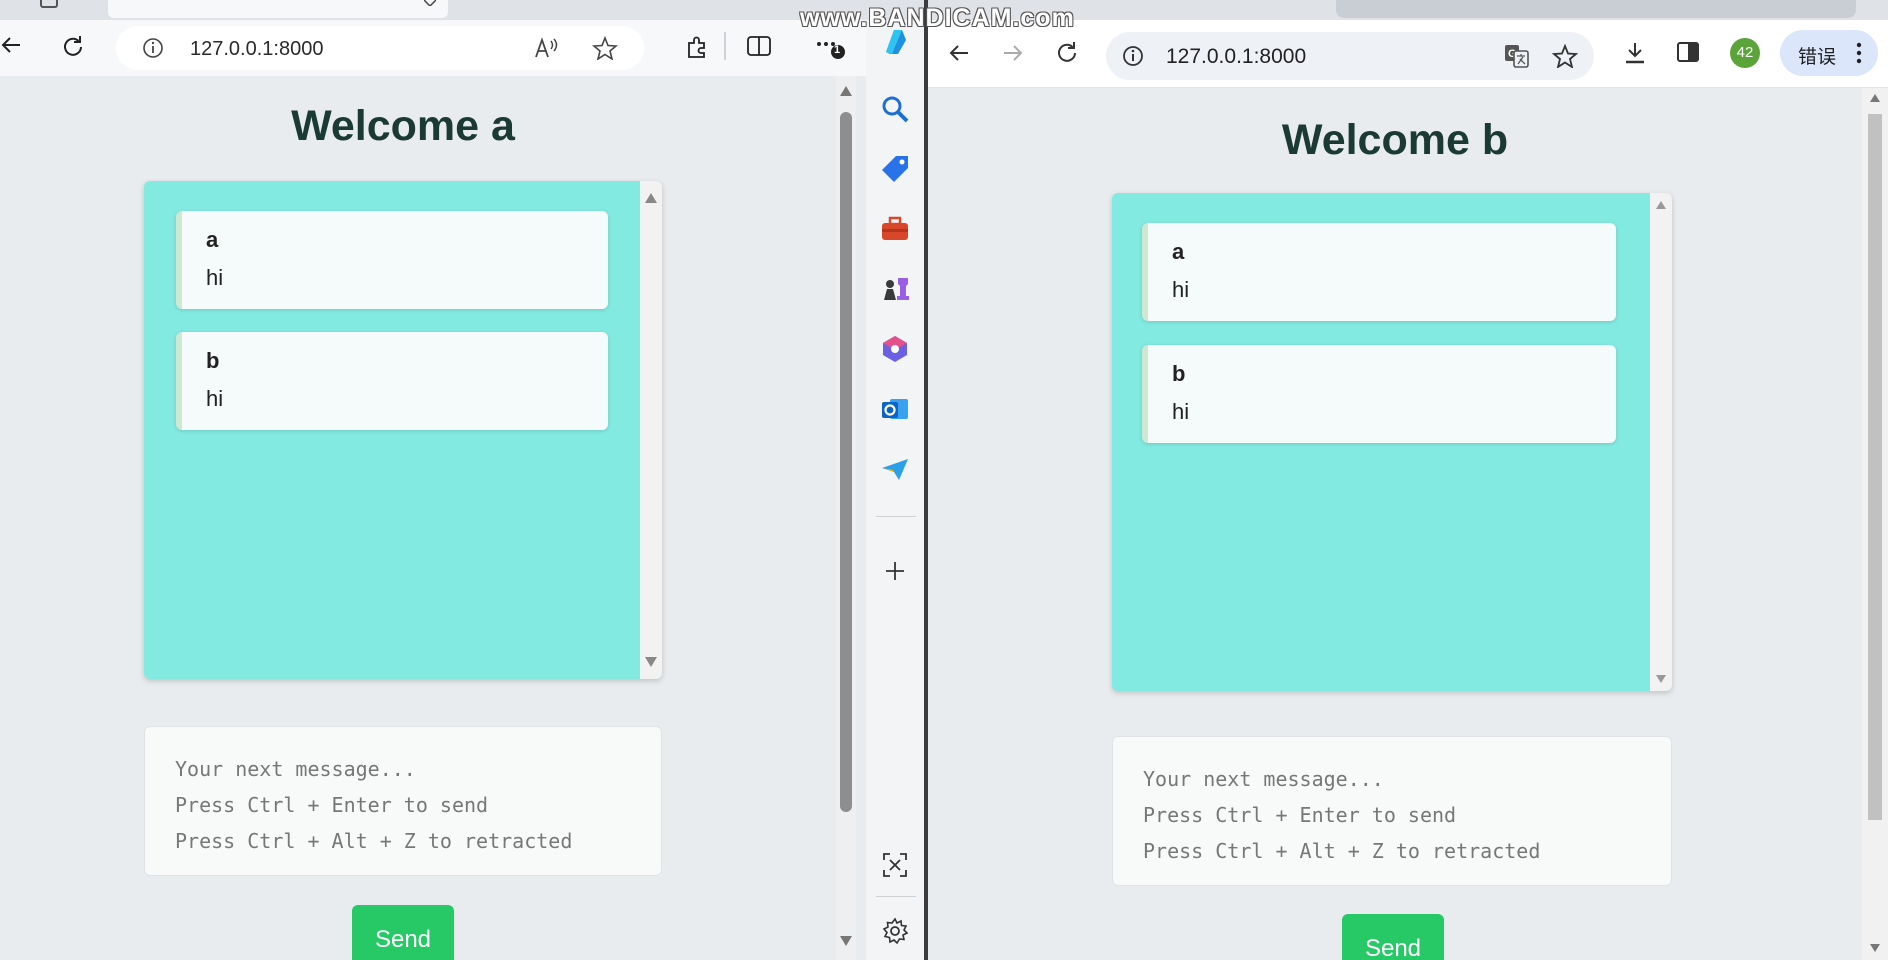 The image size is (1888, 960). I want to click on more-menu-icon: 1, so click(831, 47).